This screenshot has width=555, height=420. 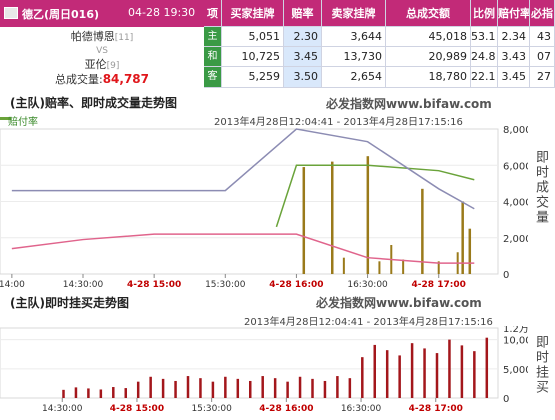 What do you see at coordinates (540, 365) in the screenshot?
I see `chart2-axis-title: 即时挂买` at bounding box center [540, 365].